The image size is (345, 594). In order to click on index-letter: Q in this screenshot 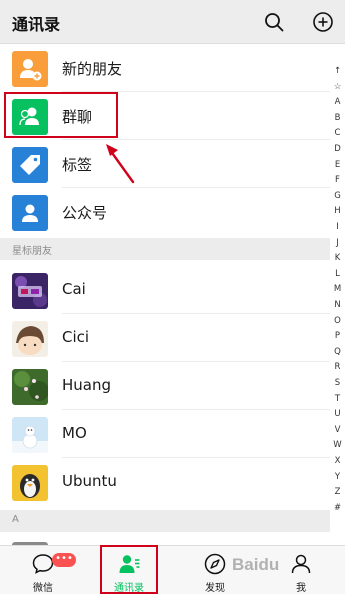, I will do `click(337, 352)`.